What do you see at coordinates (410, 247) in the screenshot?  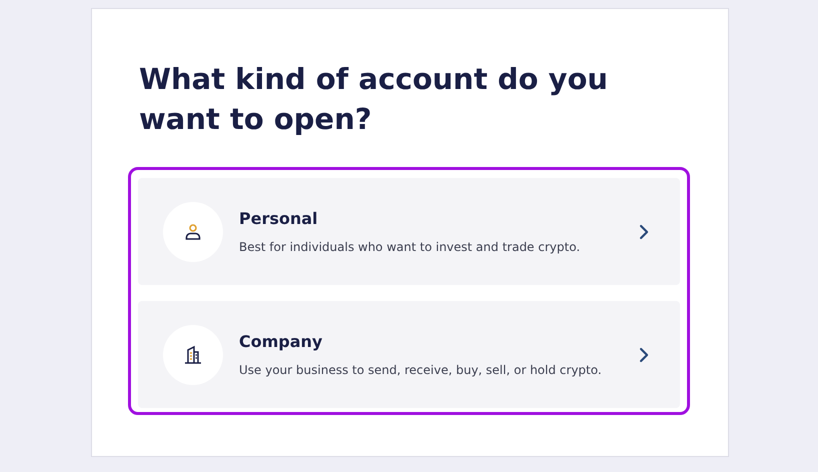 I see `option-description: Best for individuals who want to invest and trade crypto.` at bounding box center [410, 247].